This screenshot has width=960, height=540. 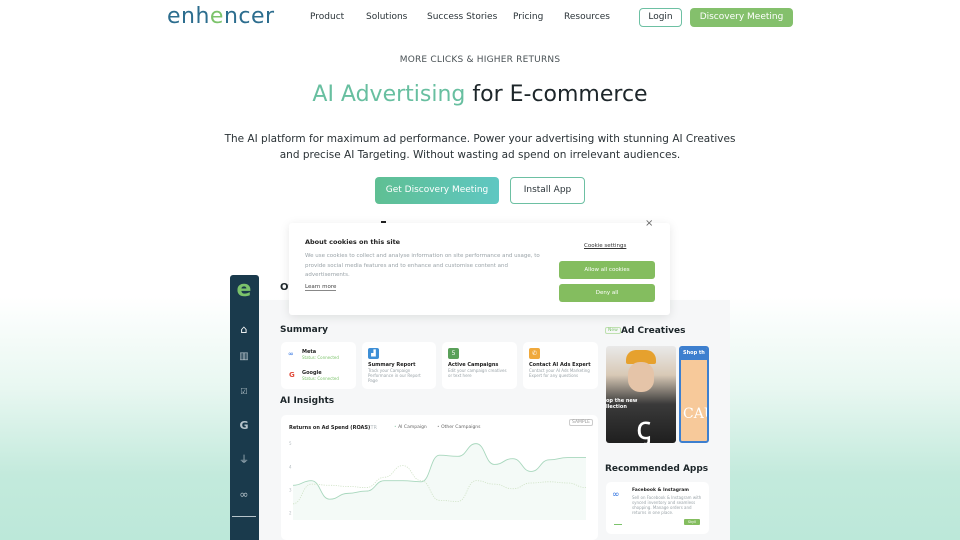 What do you see at coordinates (694, 394) in the screenshot?
I see `ad-creative-2: Shop th CAU` at bounding box center [694, 394].